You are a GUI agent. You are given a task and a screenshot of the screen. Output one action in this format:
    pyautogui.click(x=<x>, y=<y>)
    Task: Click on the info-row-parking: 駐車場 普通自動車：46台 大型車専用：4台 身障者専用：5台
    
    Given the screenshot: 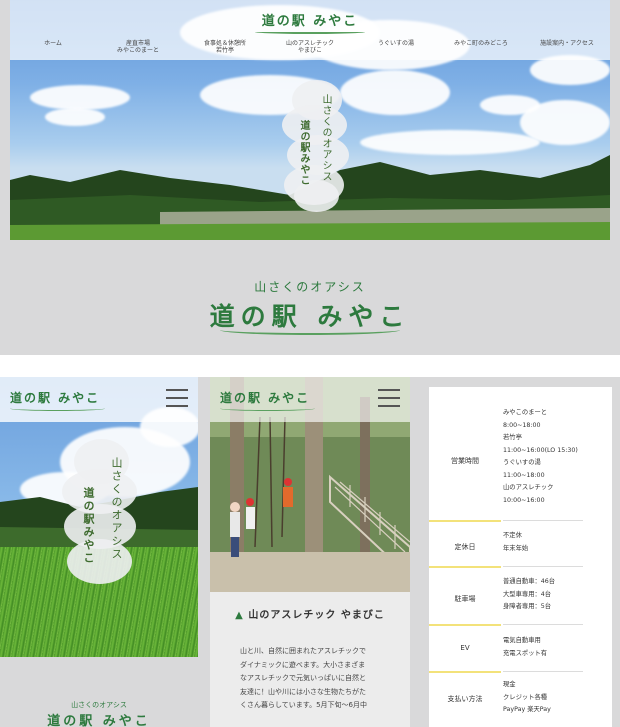 What is the action you would take?
    pyautogui.click(x=520, y=603)
    